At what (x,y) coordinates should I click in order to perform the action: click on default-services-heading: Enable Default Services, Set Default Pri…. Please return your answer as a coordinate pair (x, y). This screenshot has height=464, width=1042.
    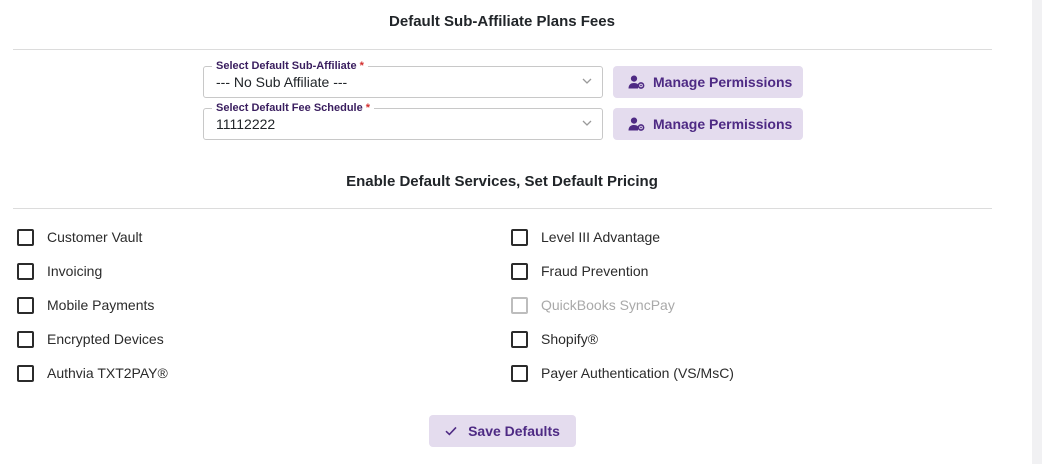
    Looking at the image, I should click on (502, 181).